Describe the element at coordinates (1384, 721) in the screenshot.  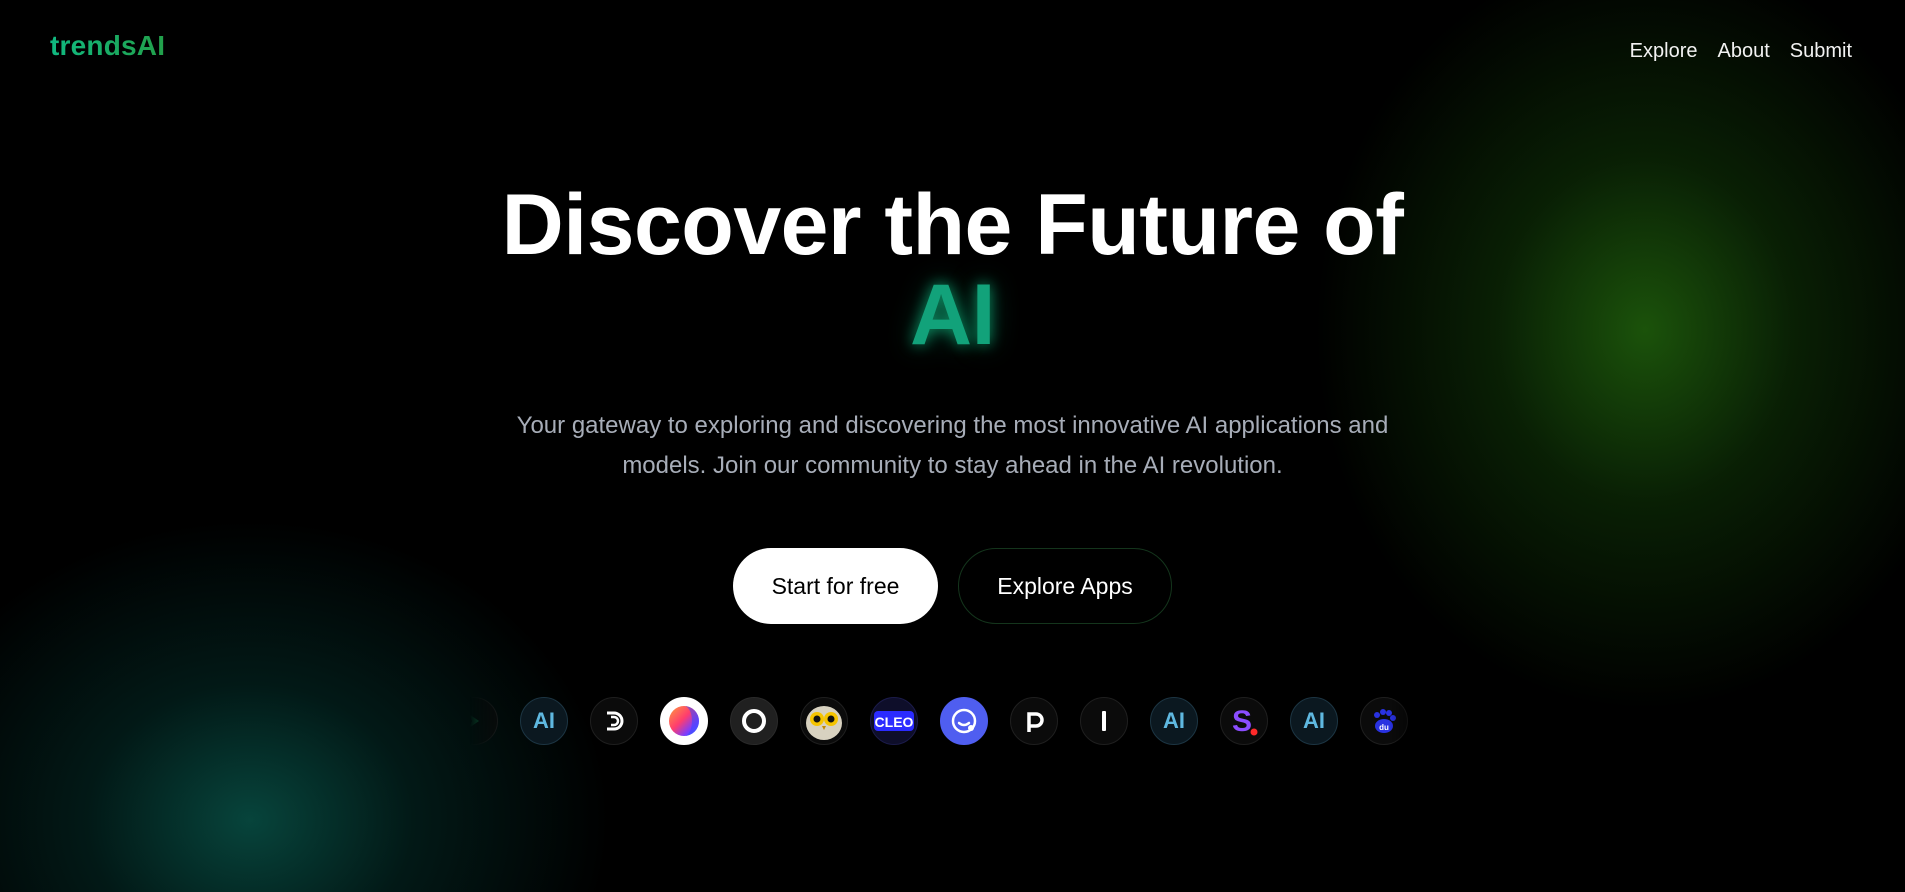
I see `baidu-paw-app-icon: du` at that location.